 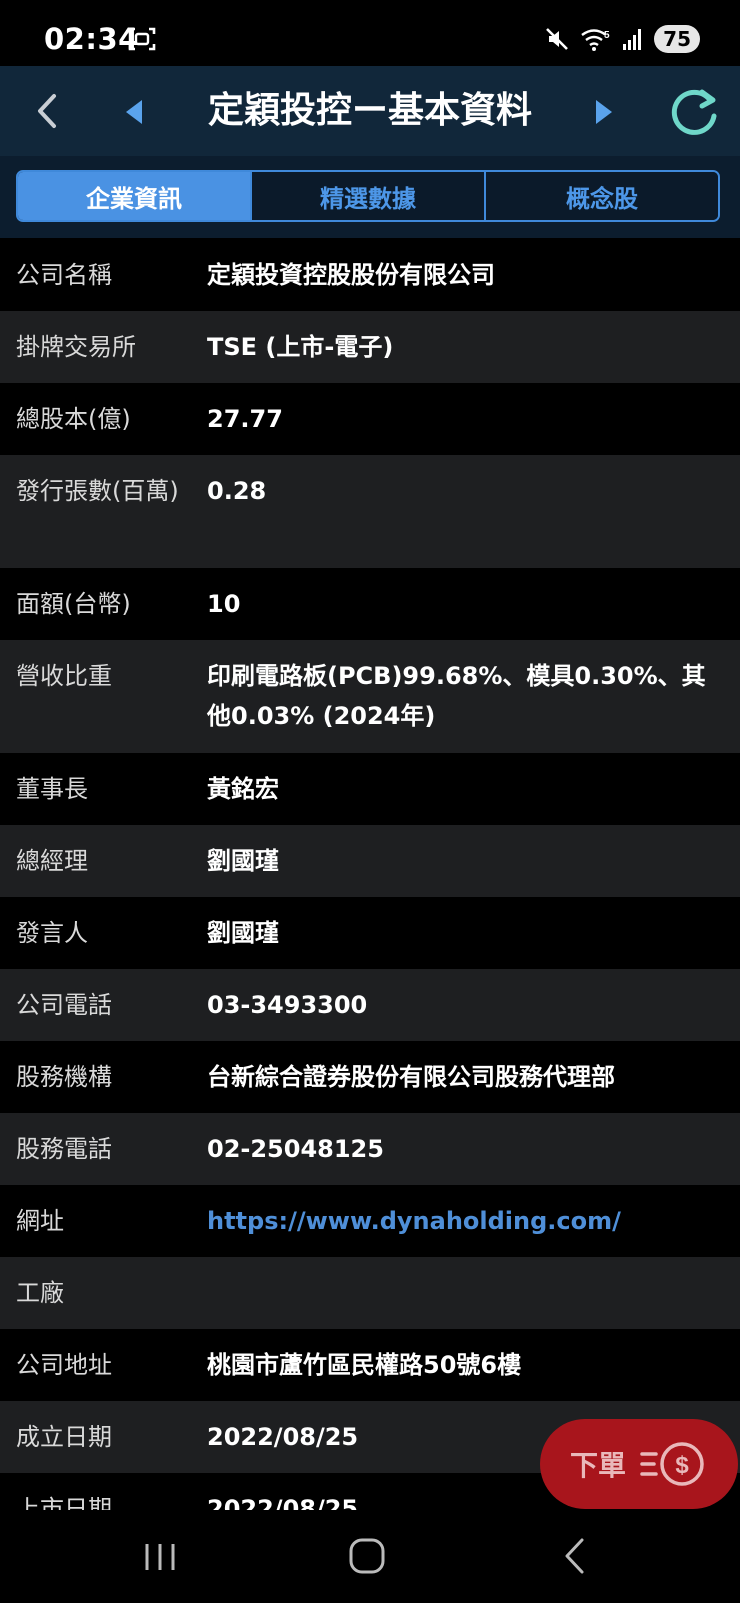 I want to click on info-value: 印刷電路板(PCB)99.68%、模具0.30%、其他0.03% (2024年), so click(x=456, y=696).